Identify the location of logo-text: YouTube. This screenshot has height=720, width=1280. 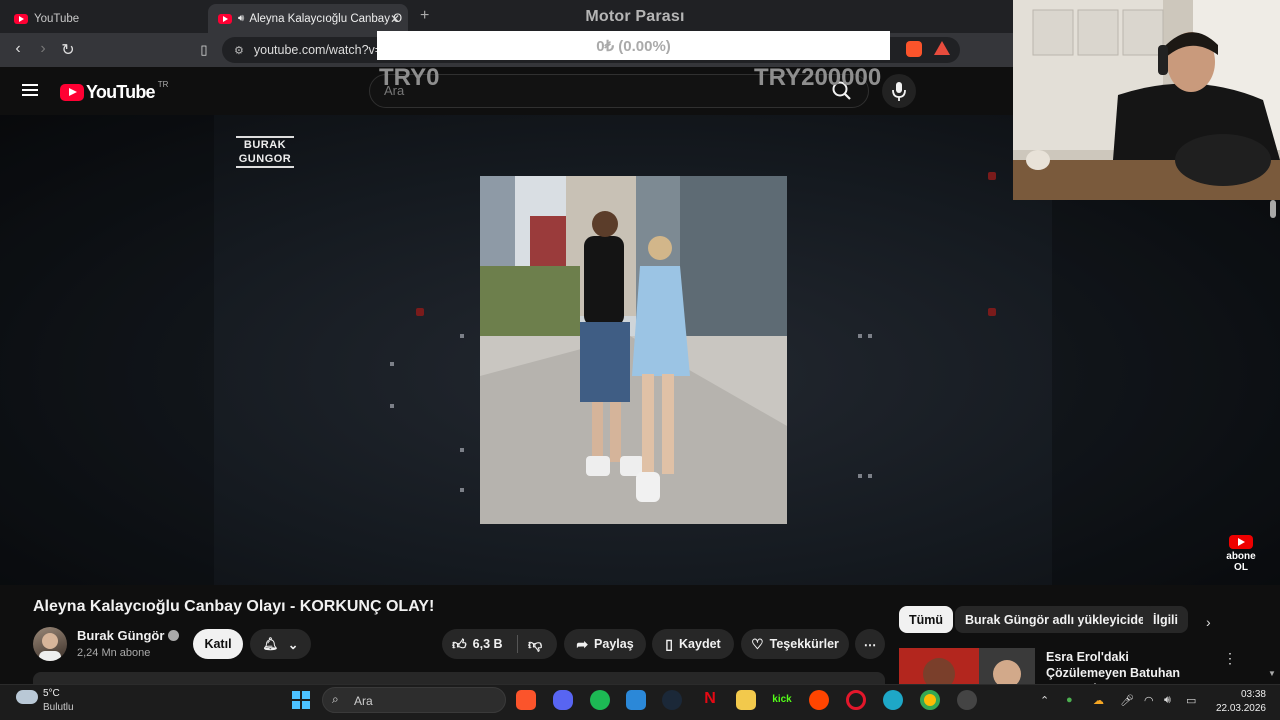
(121, 92).